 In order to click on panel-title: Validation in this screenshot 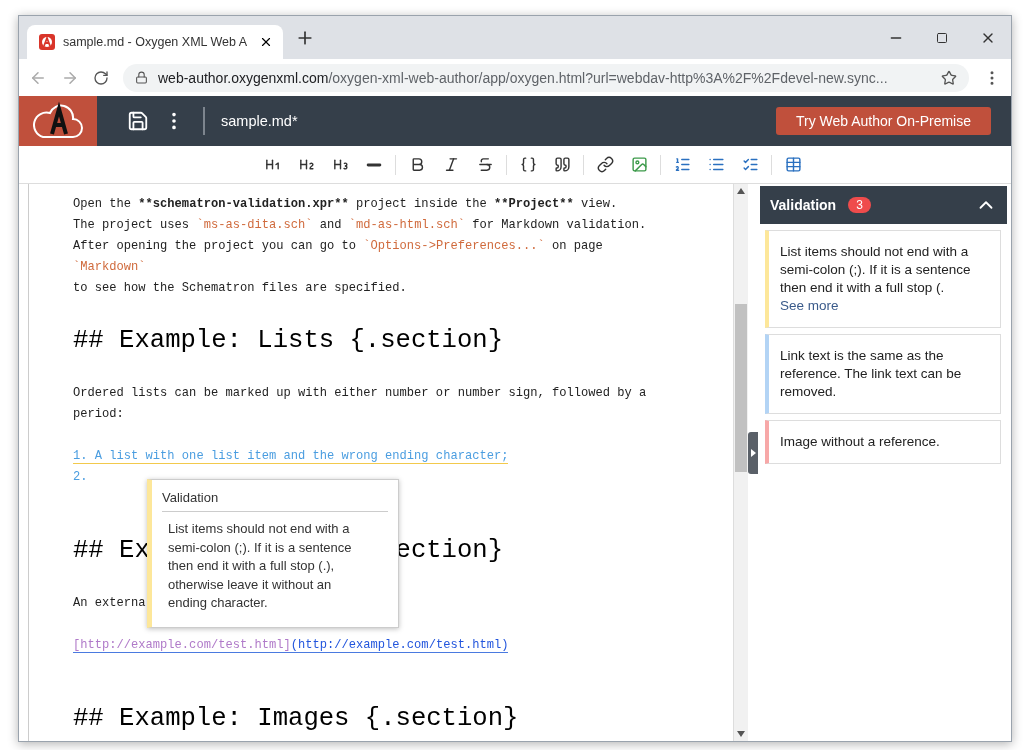, I will do `click(803, 205)`.